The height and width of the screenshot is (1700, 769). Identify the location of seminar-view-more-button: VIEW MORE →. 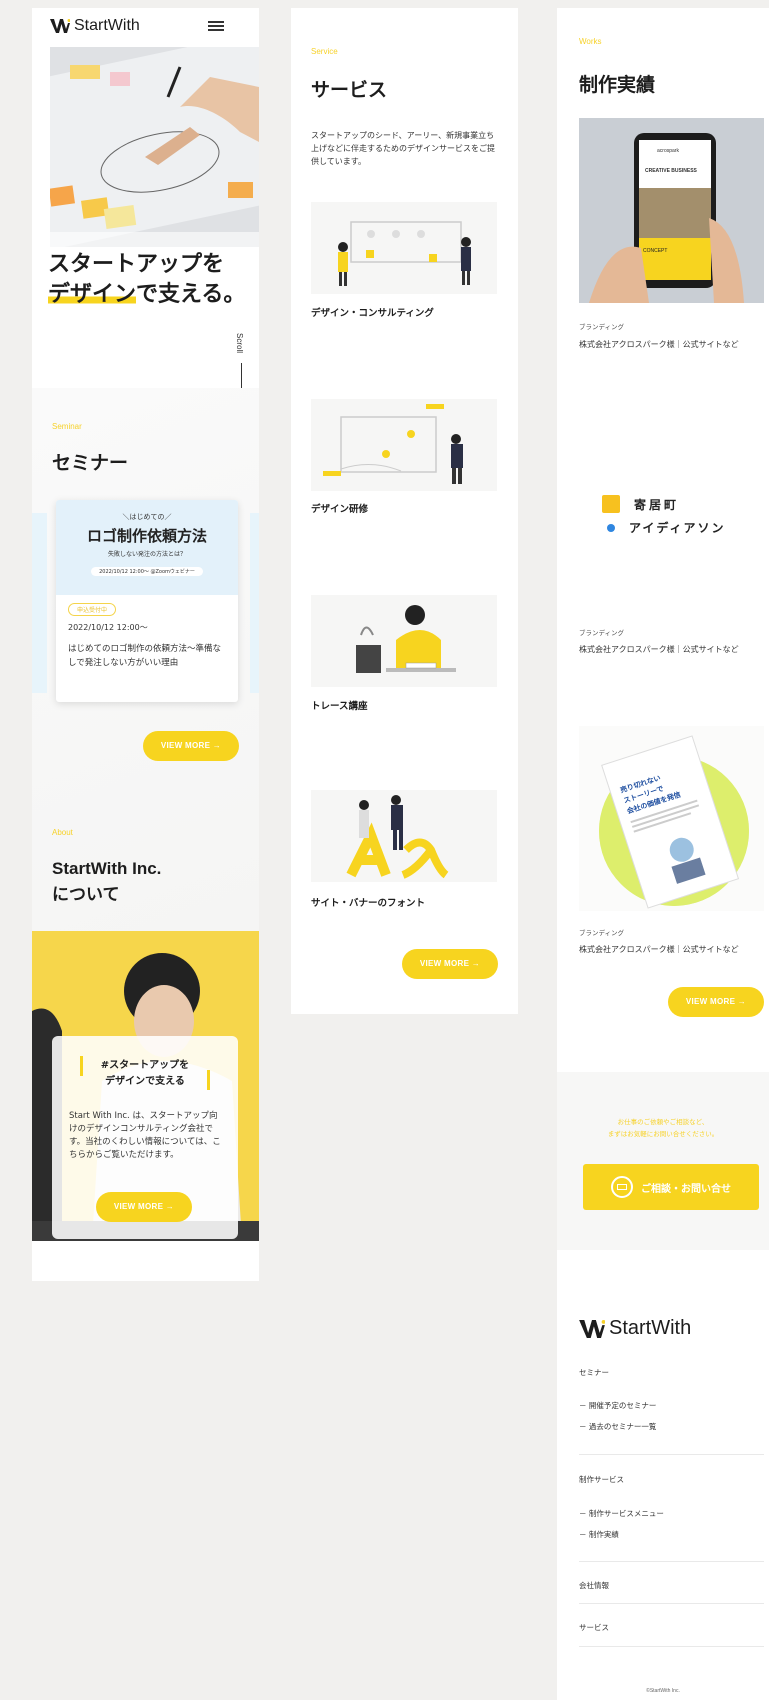
(191, 746).